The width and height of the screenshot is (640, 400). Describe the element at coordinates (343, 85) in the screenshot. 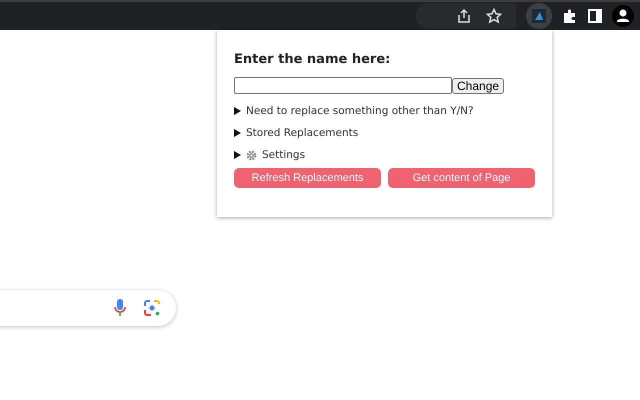

I see `name-input` at that location.